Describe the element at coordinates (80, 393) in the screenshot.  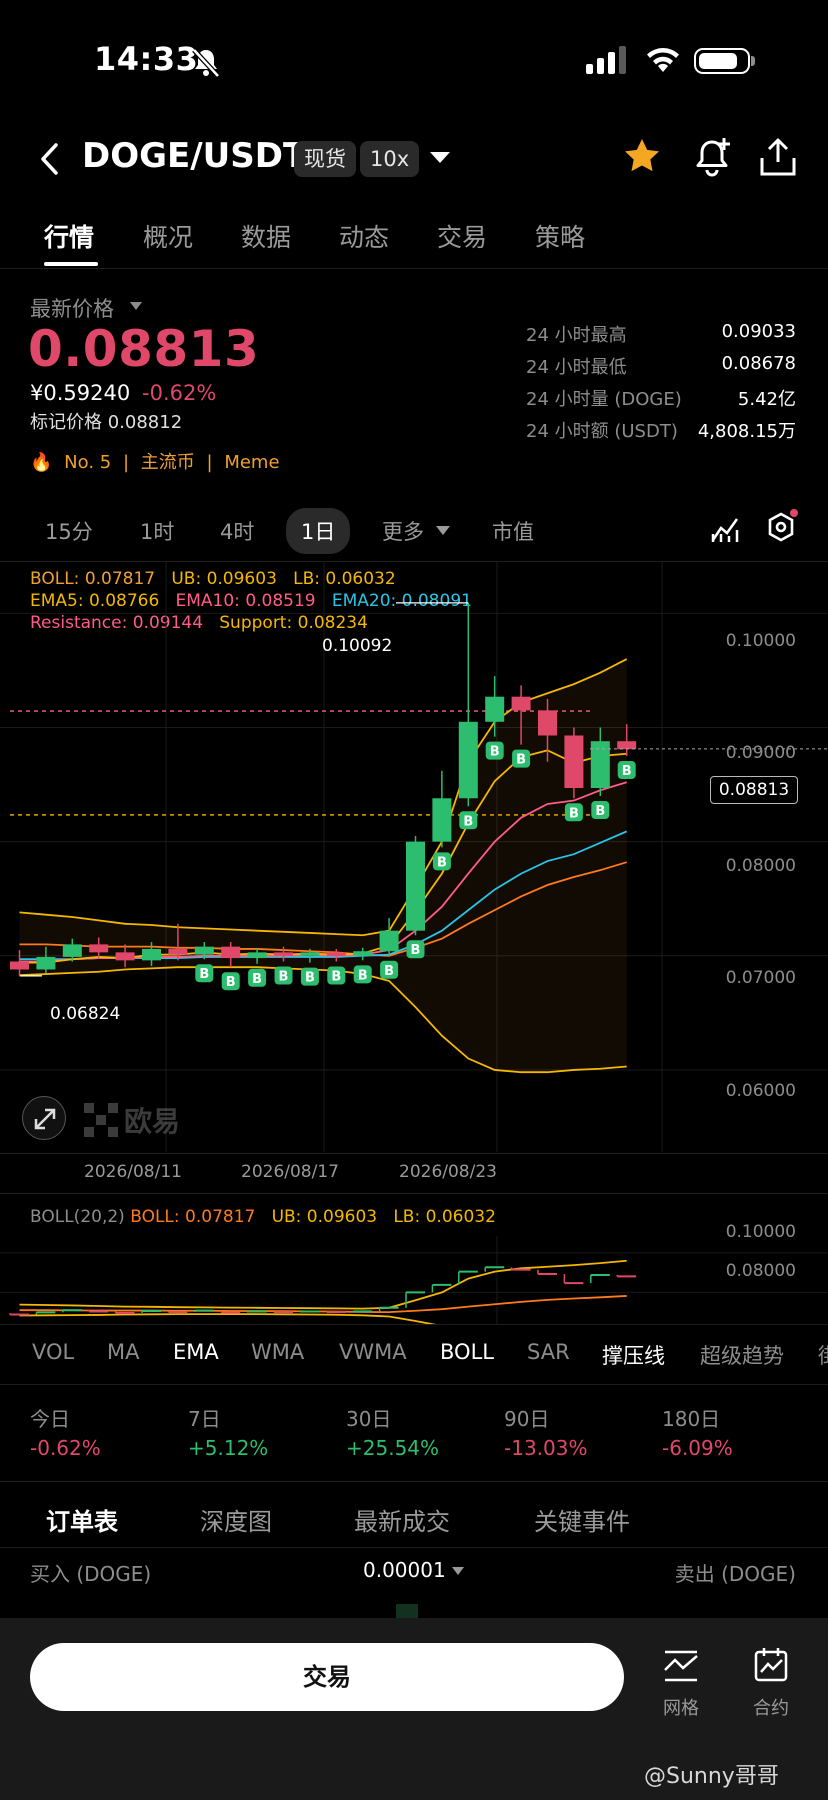
I see `cny-price: ¥0.59240` at that location.